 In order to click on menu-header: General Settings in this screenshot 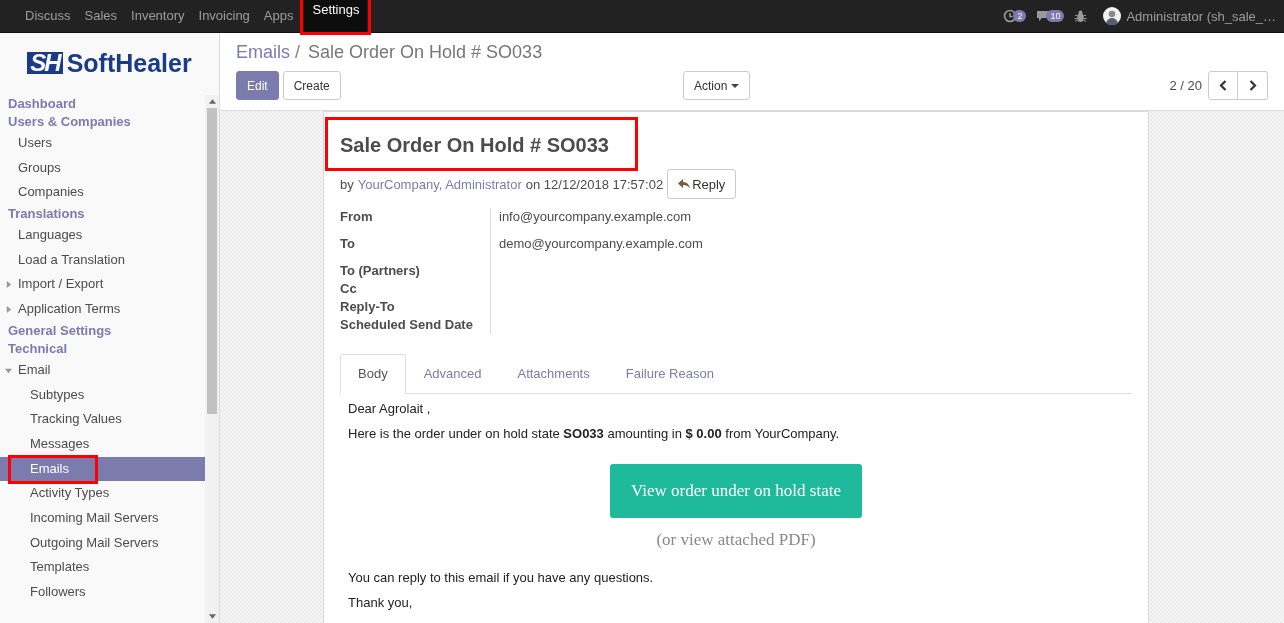, I will do `click(102, 330)`.